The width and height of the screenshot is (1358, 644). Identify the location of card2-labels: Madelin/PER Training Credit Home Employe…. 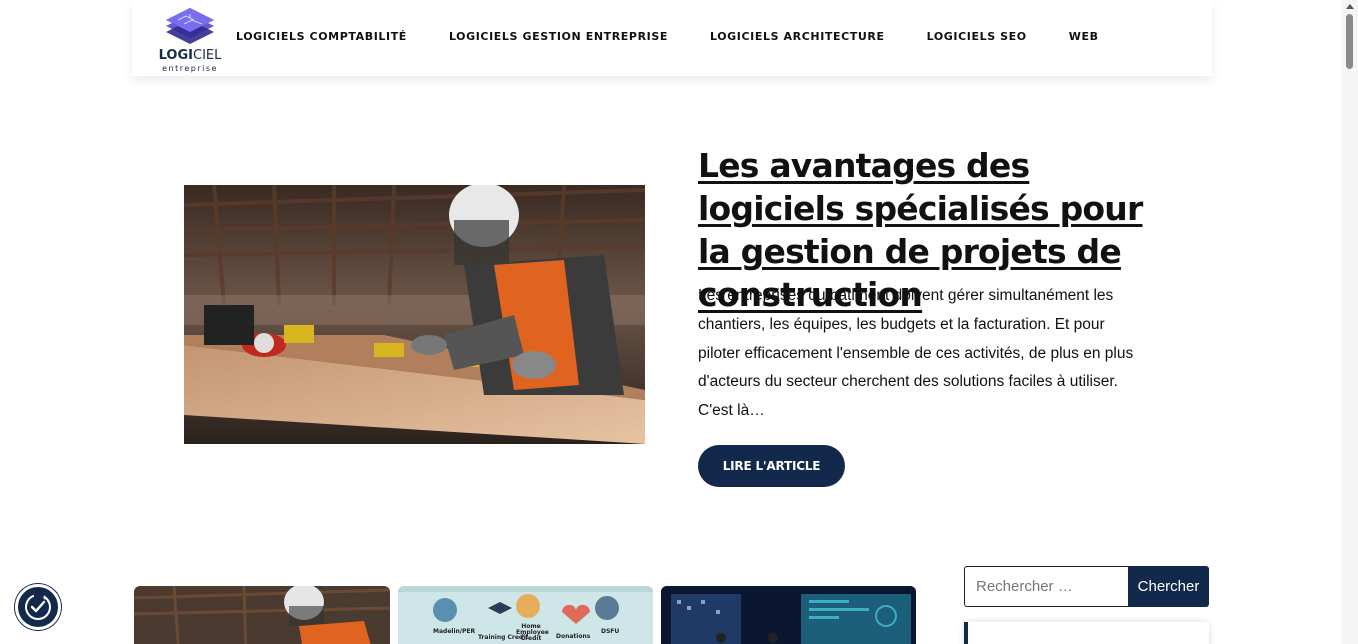
(525, 633).